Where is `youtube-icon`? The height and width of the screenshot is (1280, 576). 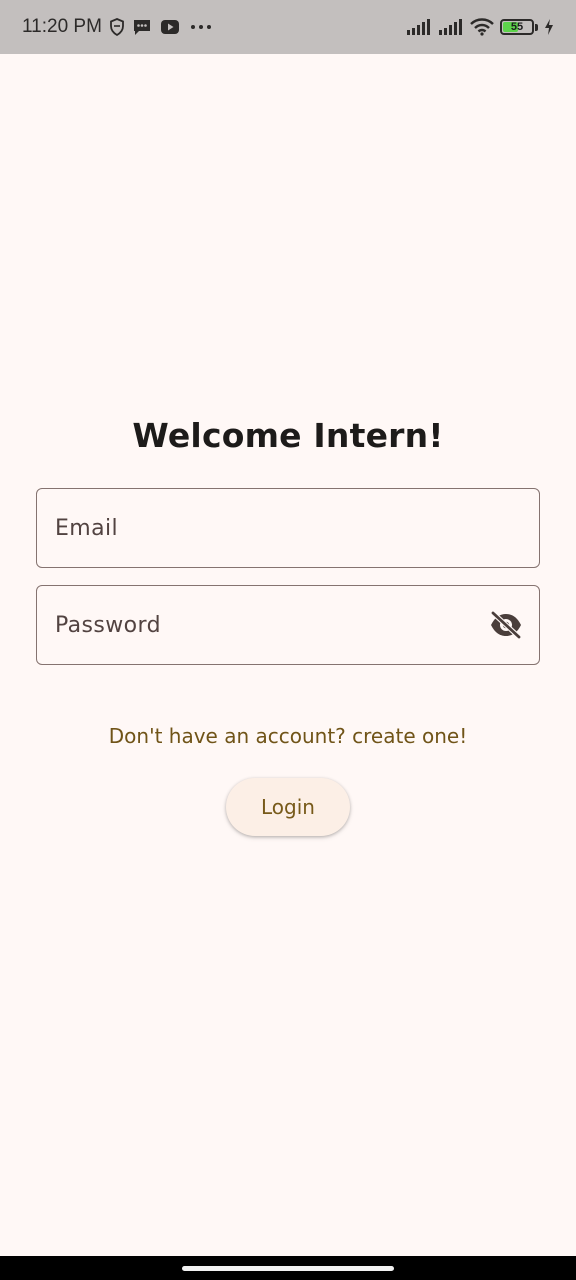 youtube-icon is located at coordinates (170, 27).